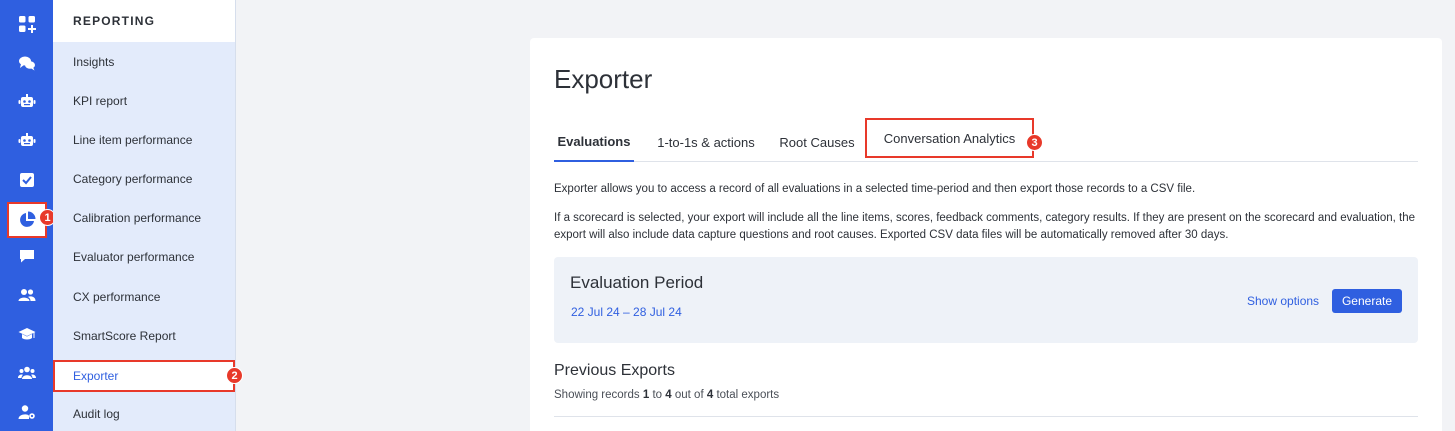 This screenshot has height=431, width=1455. What do you see at coordinates (597, 395) in the screenshot?
I see `summary-prefix: Showing records` at bounding box center [597, 395].